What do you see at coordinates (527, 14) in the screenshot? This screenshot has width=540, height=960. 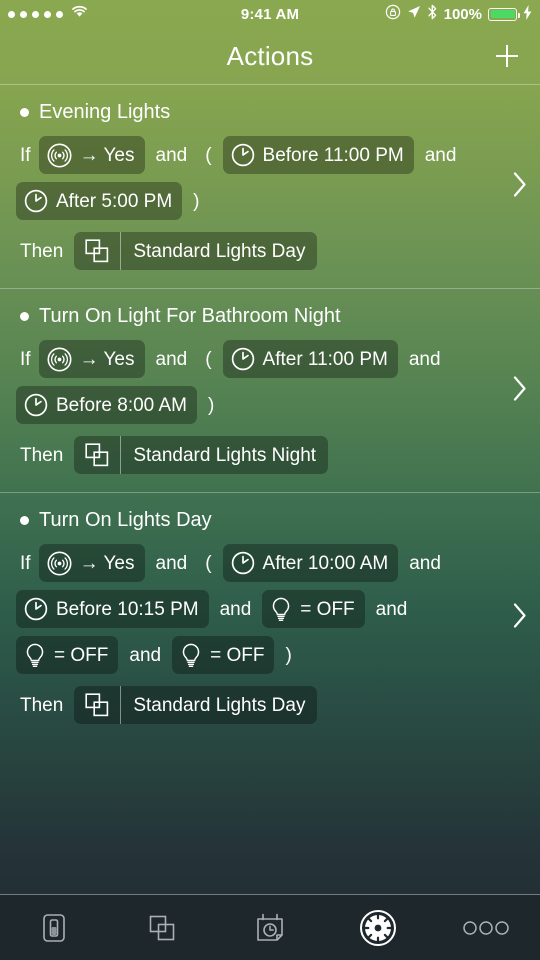 I see `charging-bolt-icon` at bounding box center [527, 14].